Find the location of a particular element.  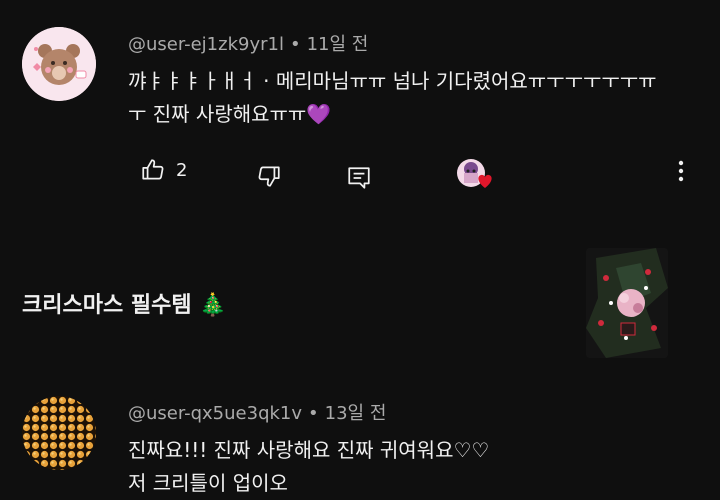

pattern-avatar-image is located at coordinates (59, 433).